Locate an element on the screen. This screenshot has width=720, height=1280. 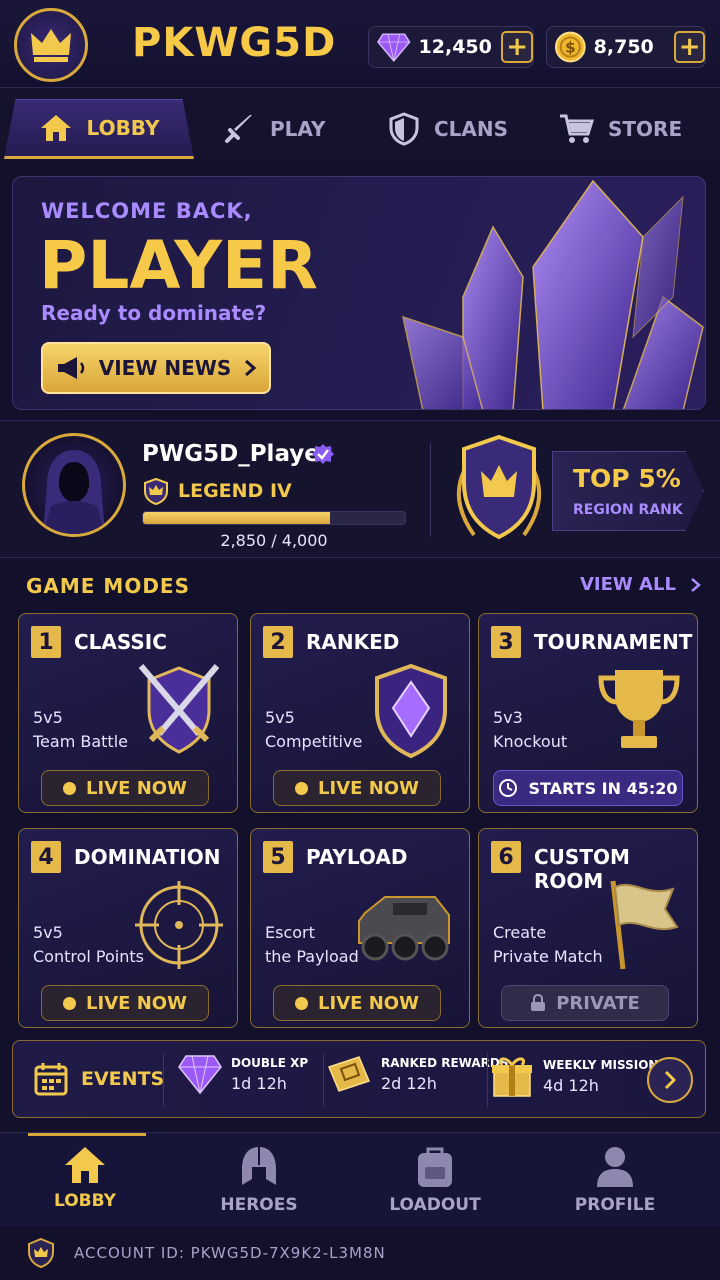
mode-card-payload: 5 PAYLOAD Escort the Payload LIVE NOW is located at coordinates (360, 928).